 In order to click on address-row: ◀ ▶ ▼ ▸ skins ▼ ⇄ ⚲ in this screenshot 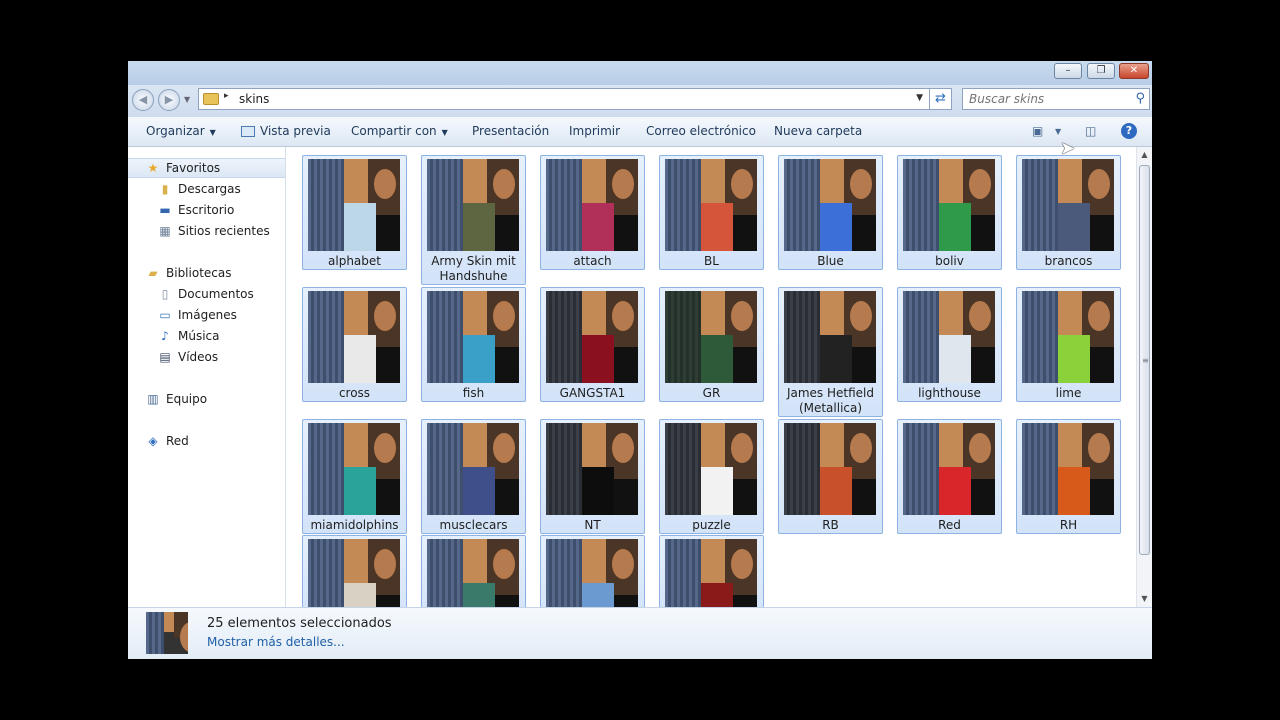, I will do `click(640, 101)`.